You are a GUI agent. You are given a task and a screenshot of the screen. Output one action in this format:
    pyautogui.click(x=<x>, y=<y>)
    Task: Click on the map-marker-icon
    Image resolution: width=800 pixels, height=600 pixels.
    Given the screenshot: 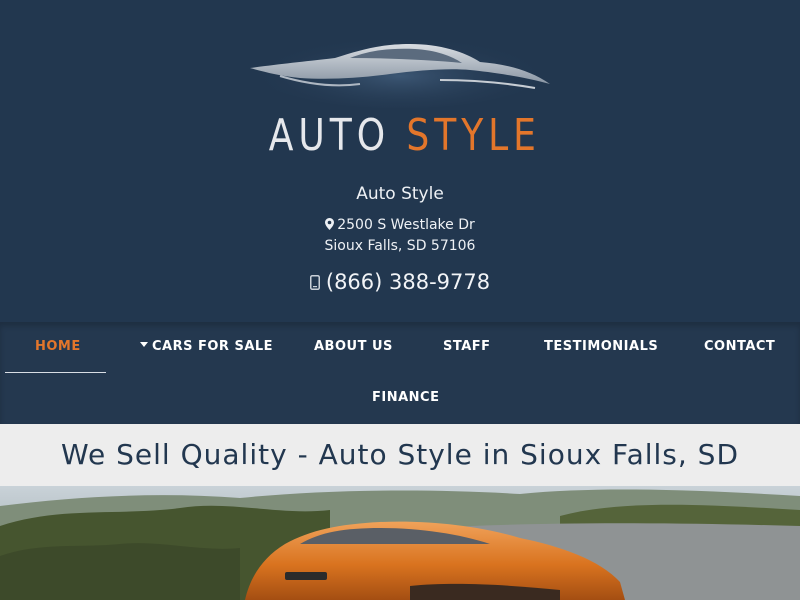 What is the action you would take?
    pyautogui.click(x=330, y=224)
    